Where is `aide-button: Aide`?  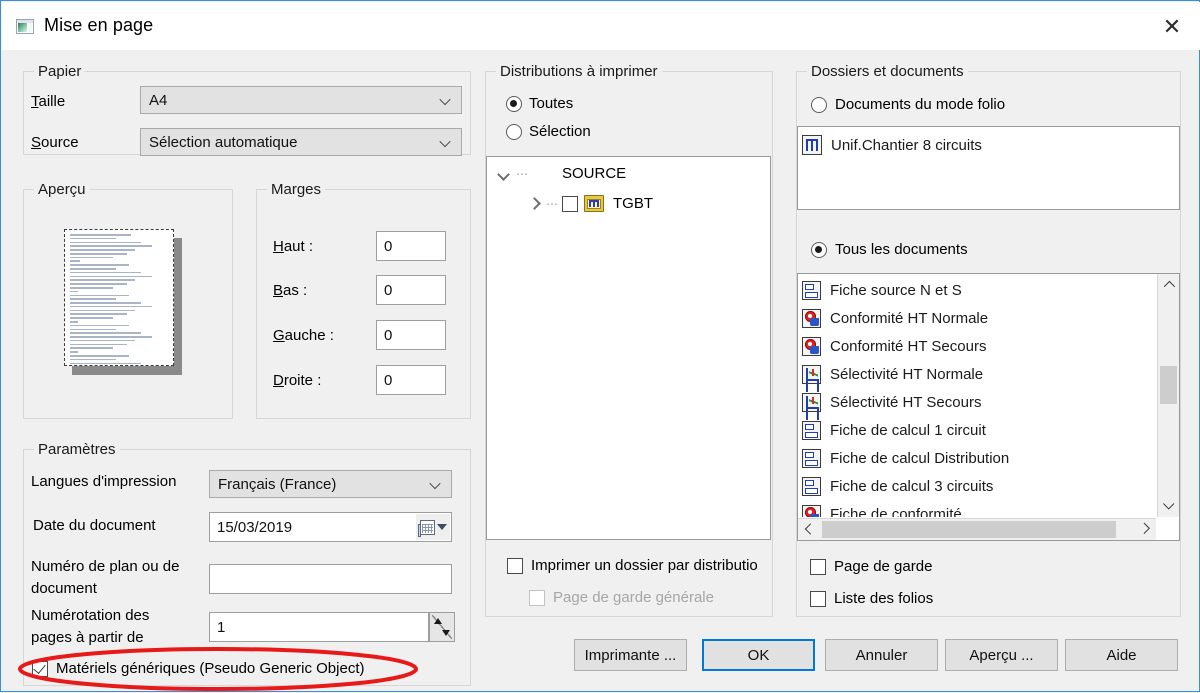 aide-button: Aide is located at coordinates (1121, 655).